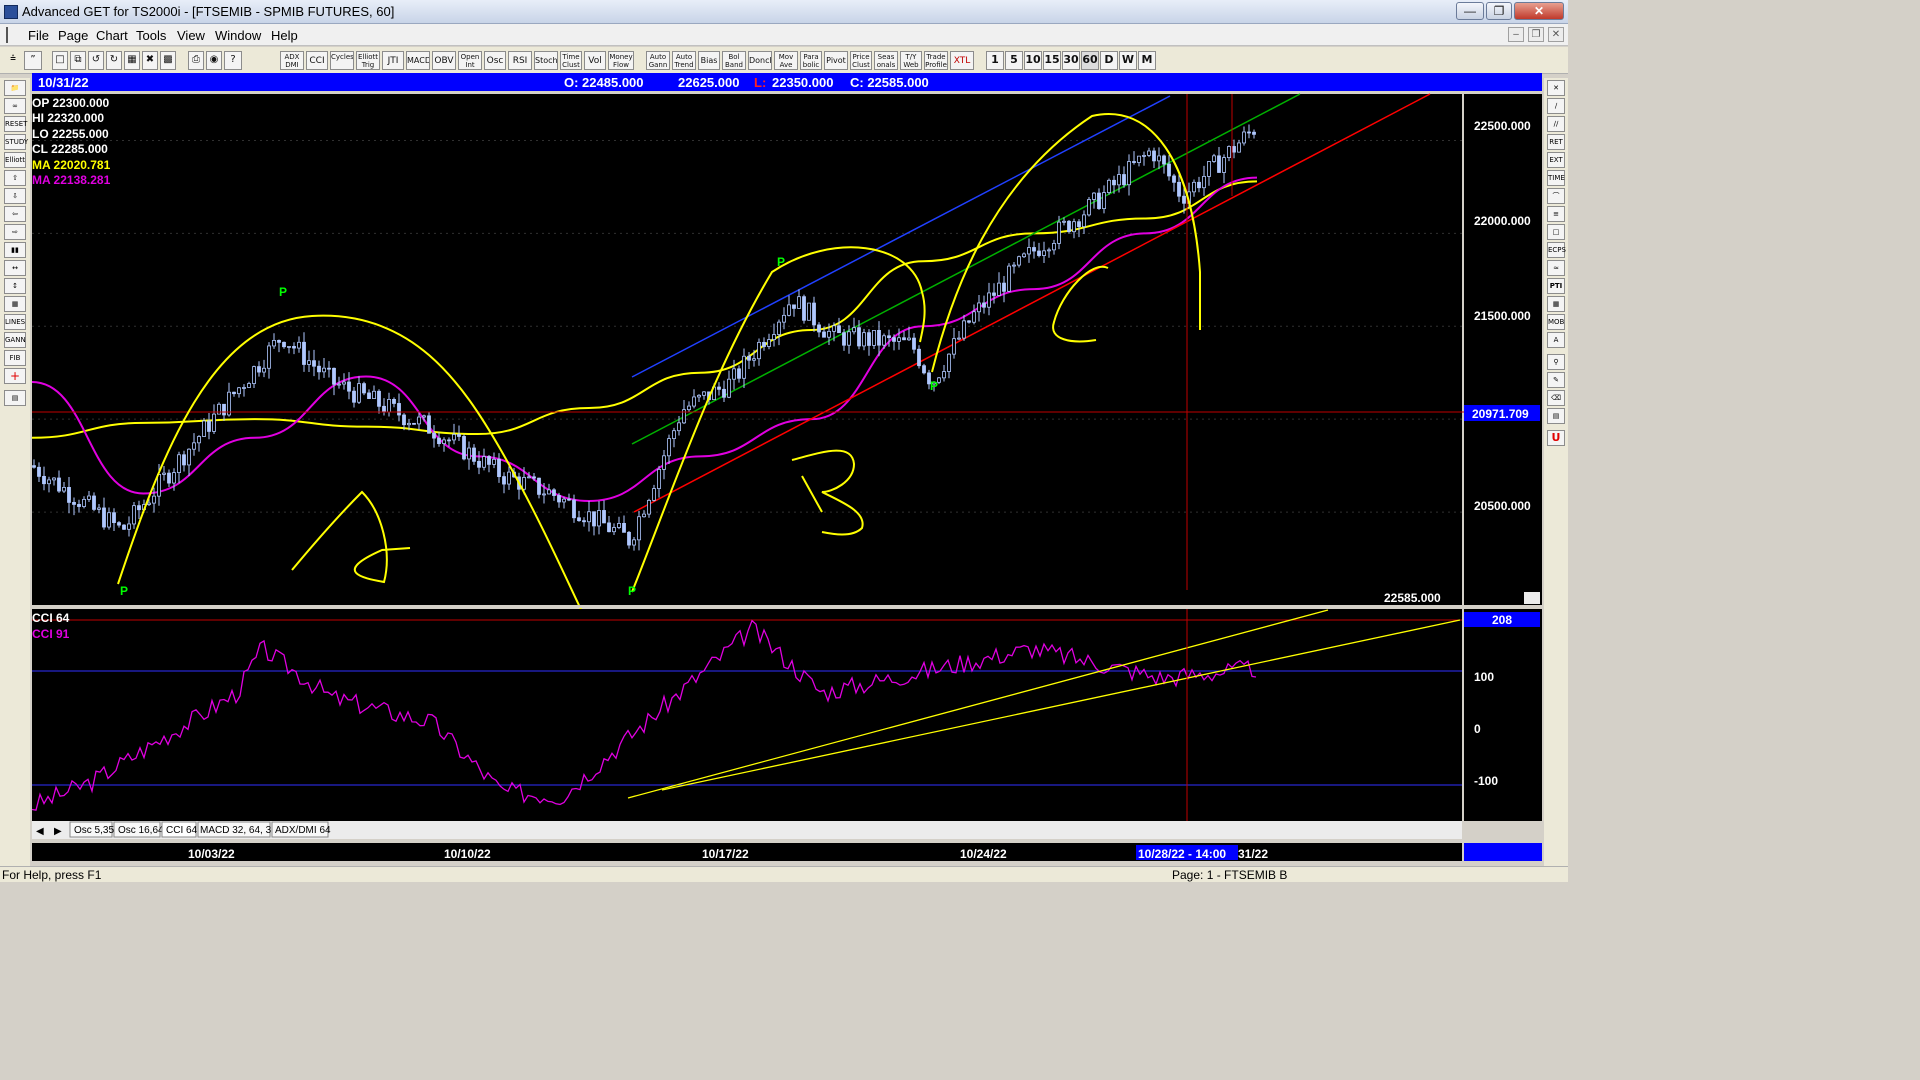 Image resolution: width=1920 pixels, height=1080 pixels. I want to click on paint-icon: ✎, so click(1556, 380).